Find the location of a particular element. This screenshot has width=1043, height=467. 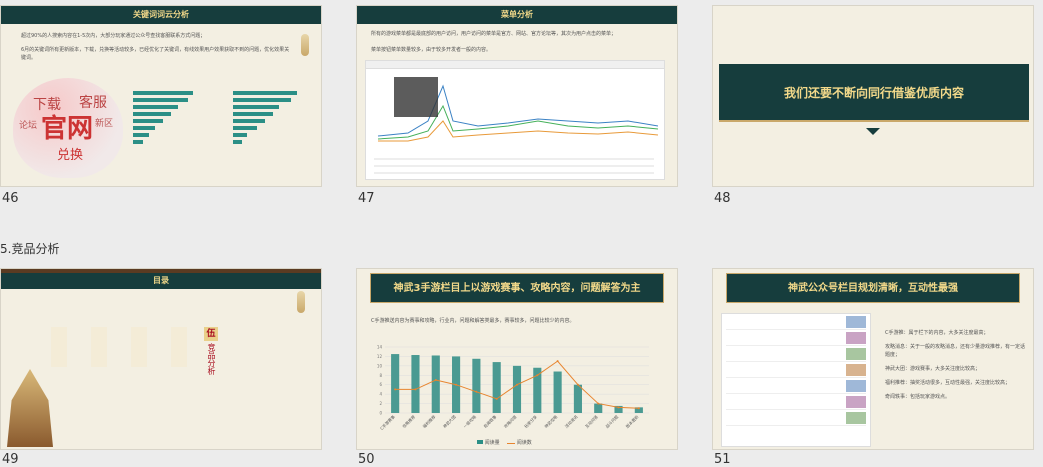

banner-text: 我们还要不断向同行借鉴优质内容 is located at coordinates (873, 93).